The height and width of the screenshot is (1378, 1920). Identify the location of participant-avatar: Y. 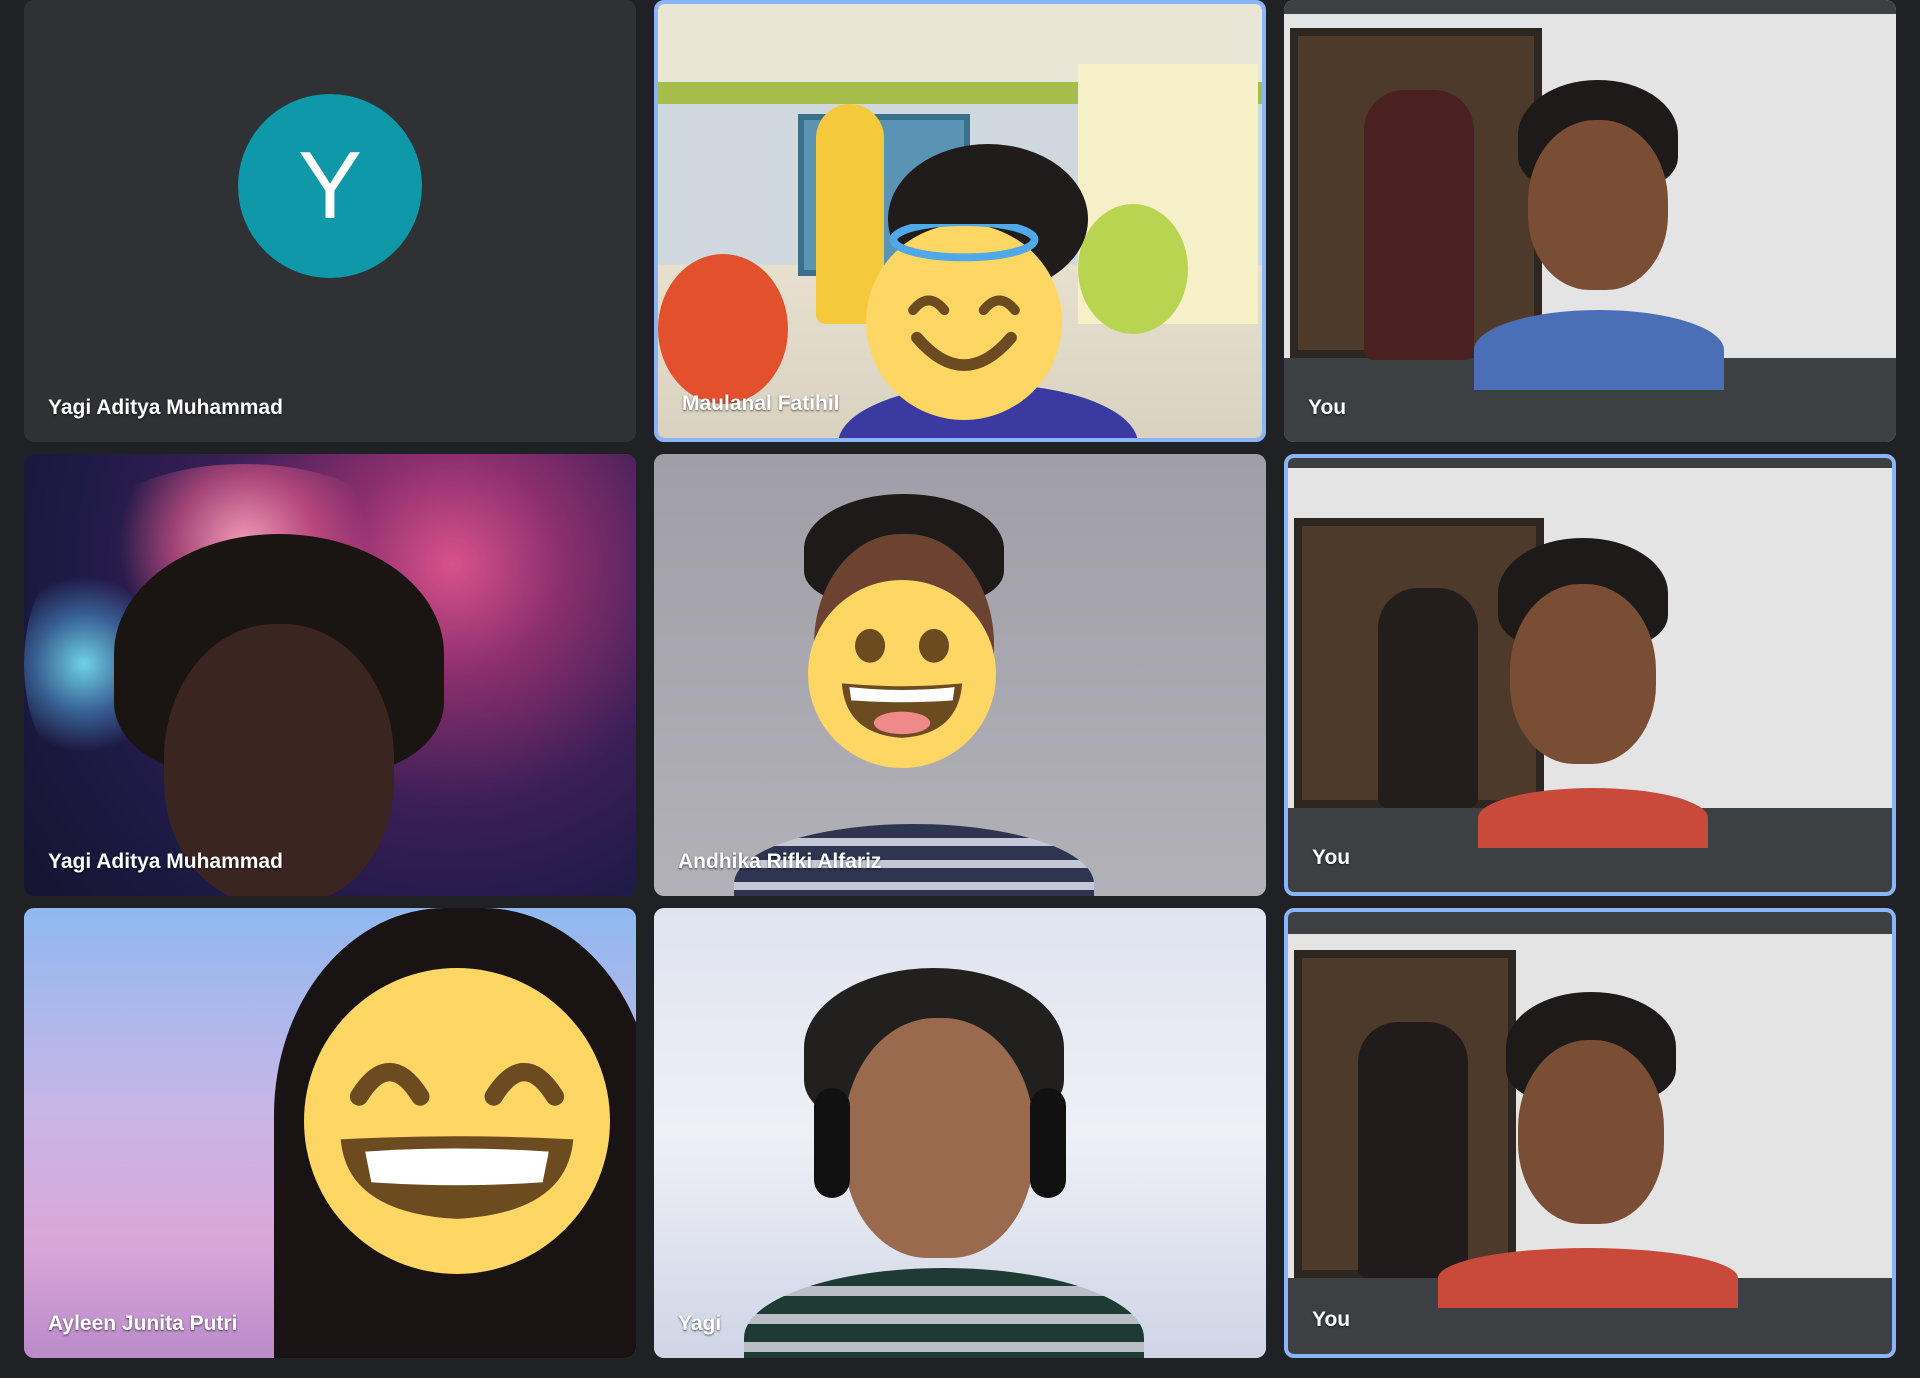
(330, 186).